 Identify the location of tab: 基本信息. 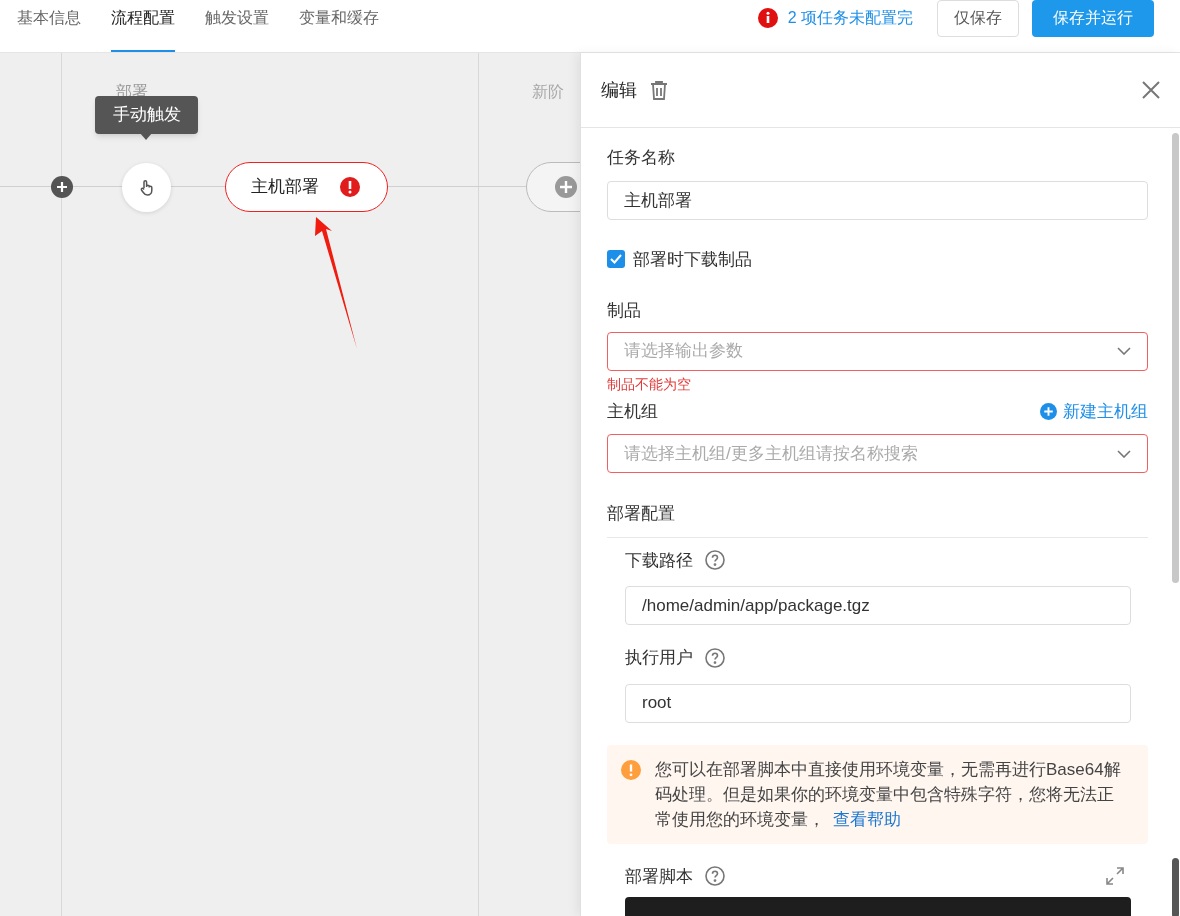
(49, 26).